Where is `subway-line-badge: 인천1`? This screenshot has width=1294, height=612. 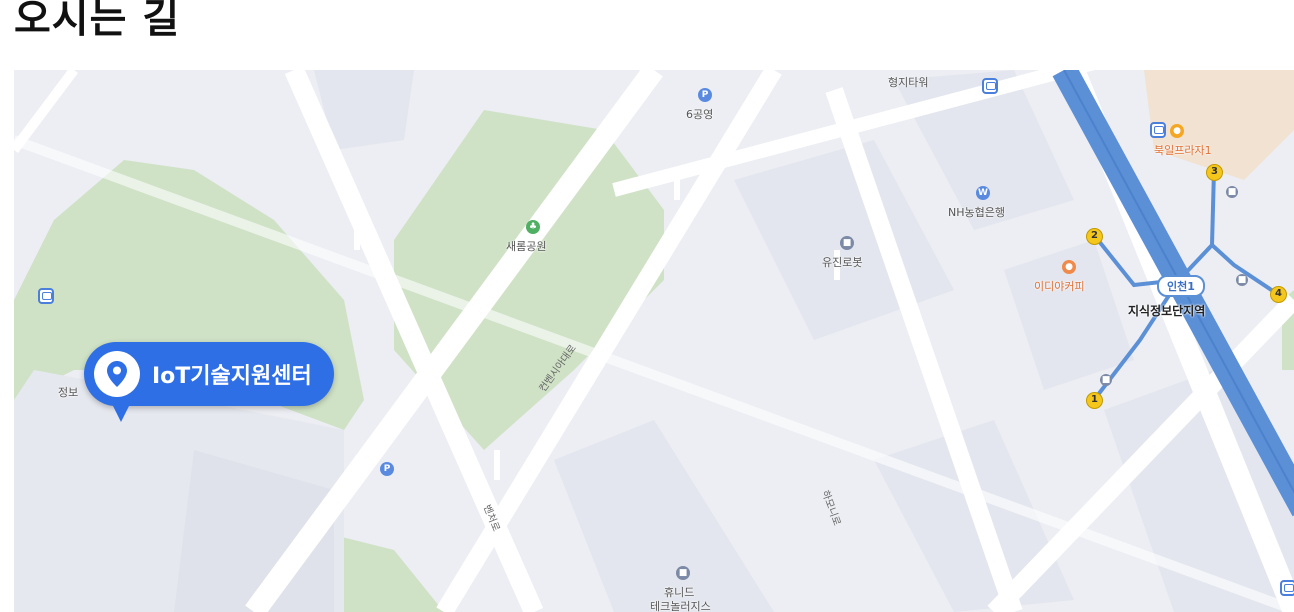 subway-line-badge: 인천1 is located at coordinates (1181, 286).